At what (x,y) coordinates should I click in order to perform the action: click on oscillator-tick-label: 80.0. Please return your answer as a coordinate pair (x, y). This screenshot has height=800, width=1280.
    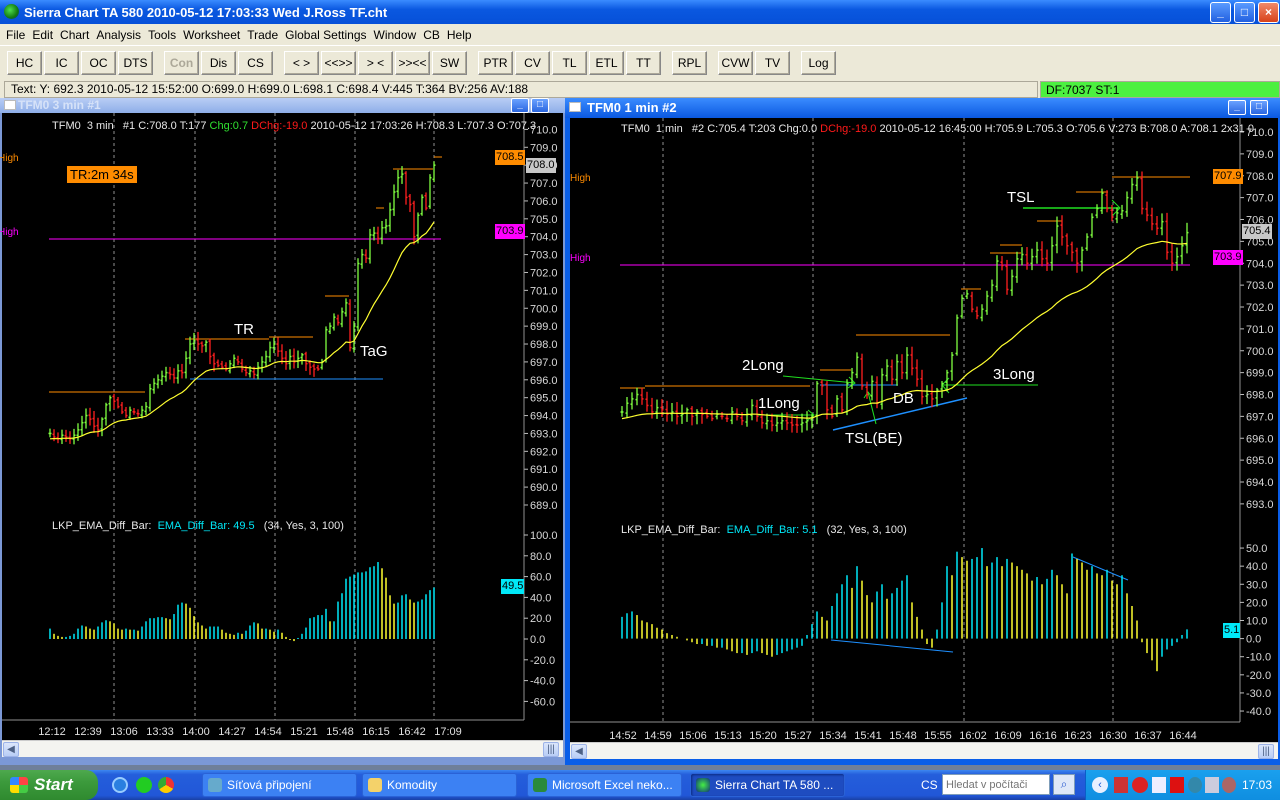
    Looking at the image, I should click on (540, 557).